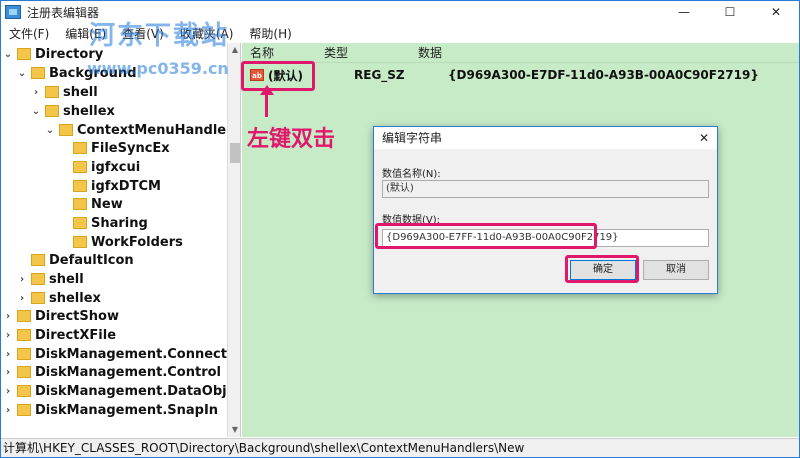 The image size is (800, 458). I want to click on tree-node-shell-2: › shell, so click(50, 279).